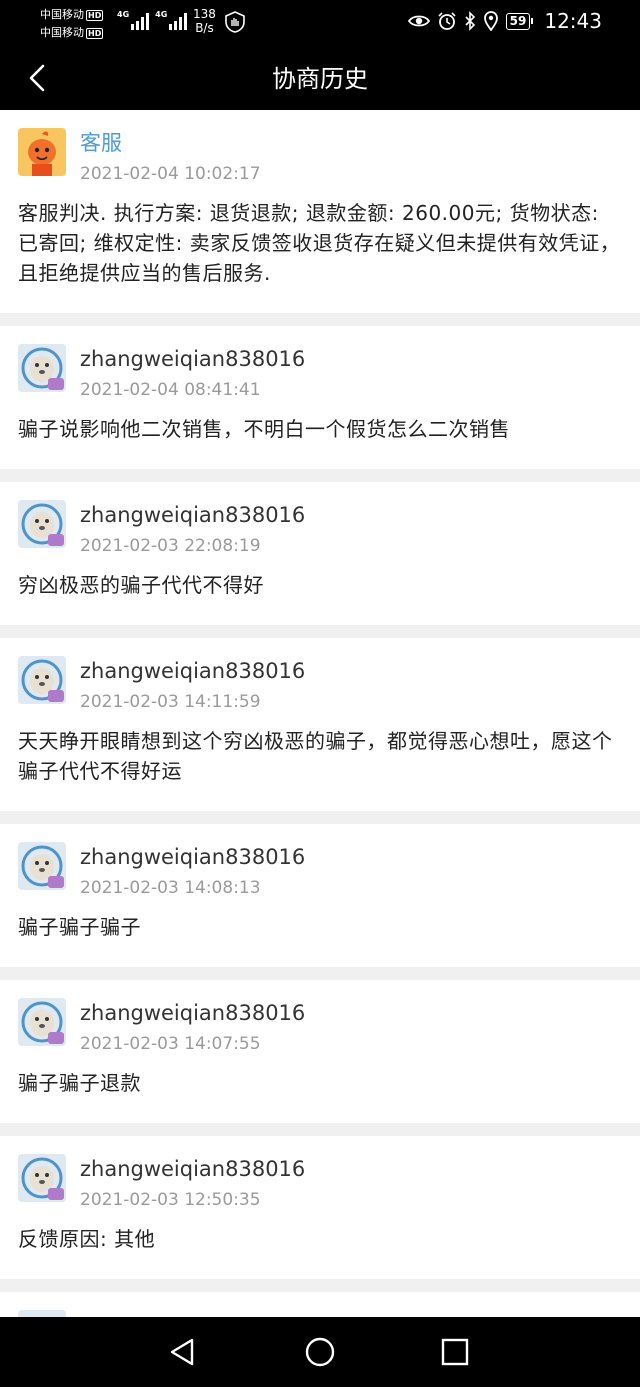  I want to click on message-time: 2021-02-03 14:07:55, so click(170, 1044).